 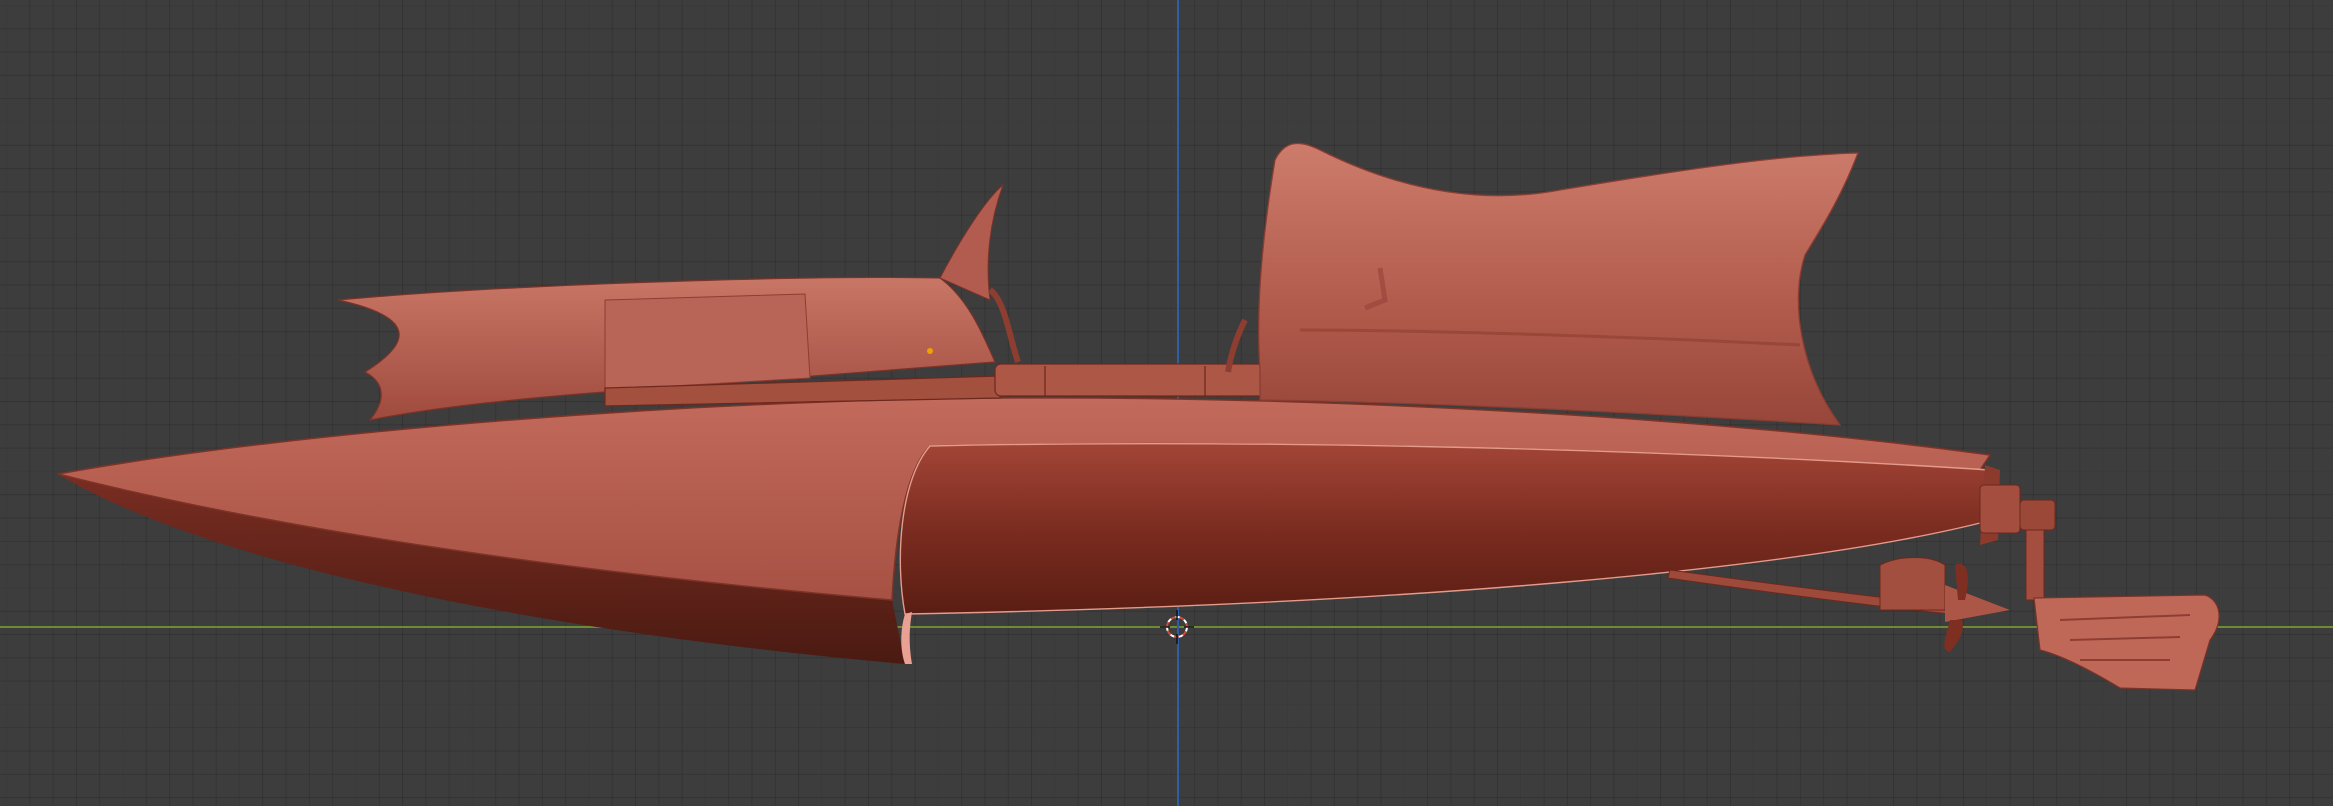 What do you see at coordinates (1177, 627) in the screenshot?
I see `3d-cursor-icon` at bounding box center [1177, 627].